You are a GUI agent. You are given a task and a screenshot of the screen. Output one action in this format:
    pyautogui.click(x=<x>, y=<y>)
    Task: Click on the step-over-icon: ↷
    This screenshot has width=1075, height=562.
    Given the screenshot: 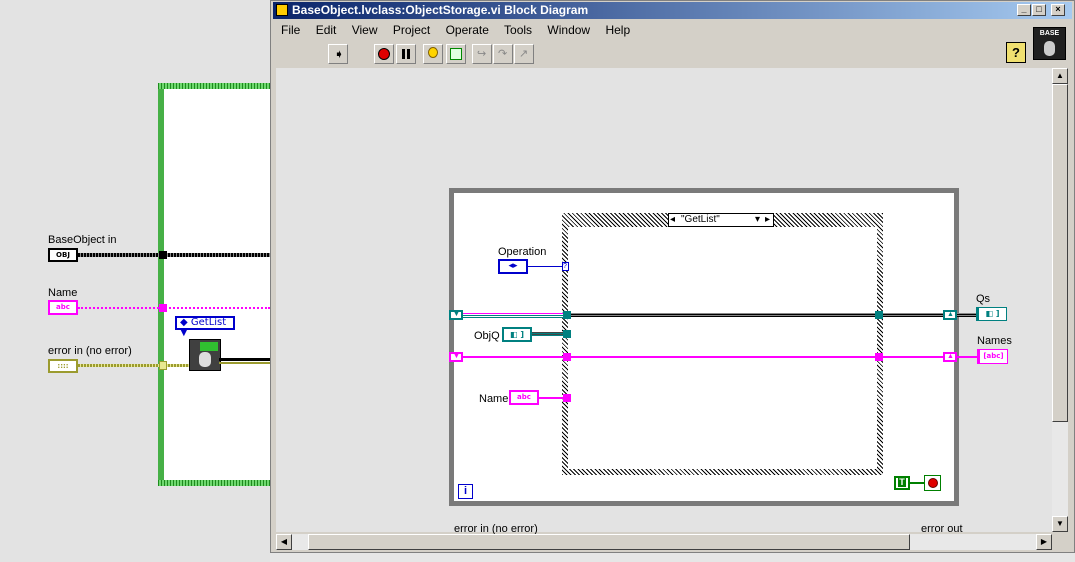 What is the action you would take?
    pyautogui.click(x=503, y=54)
    